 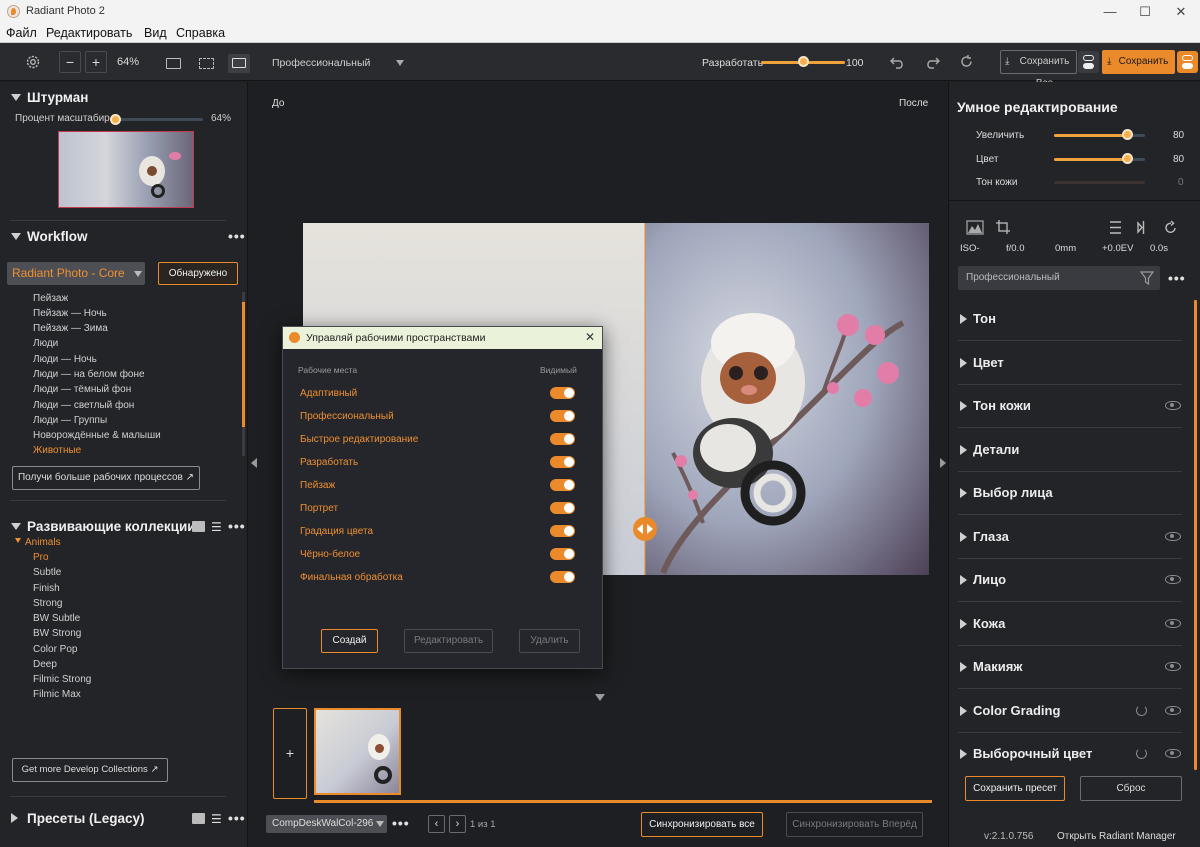 What do you see at coordinates (600, 697) in the screenshot?
I see `filmstrip-toggle-icon` at bounding box center [600, 697].